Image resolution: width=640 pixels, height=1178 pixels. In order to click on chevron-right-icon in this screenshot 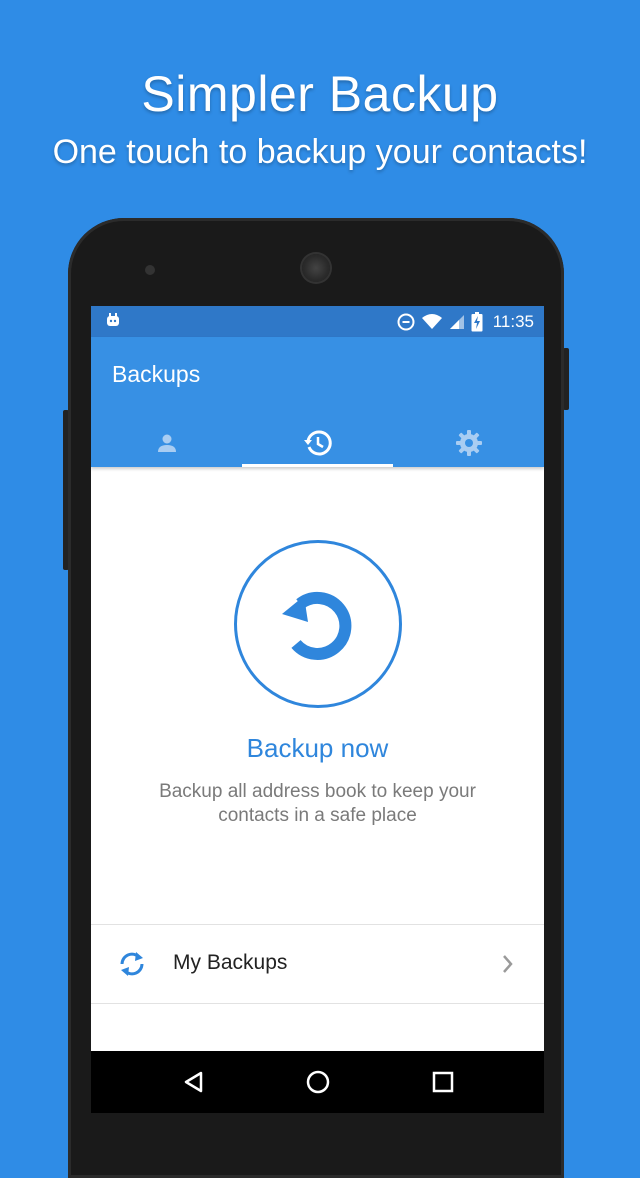, I will do `click(508, 964)`.